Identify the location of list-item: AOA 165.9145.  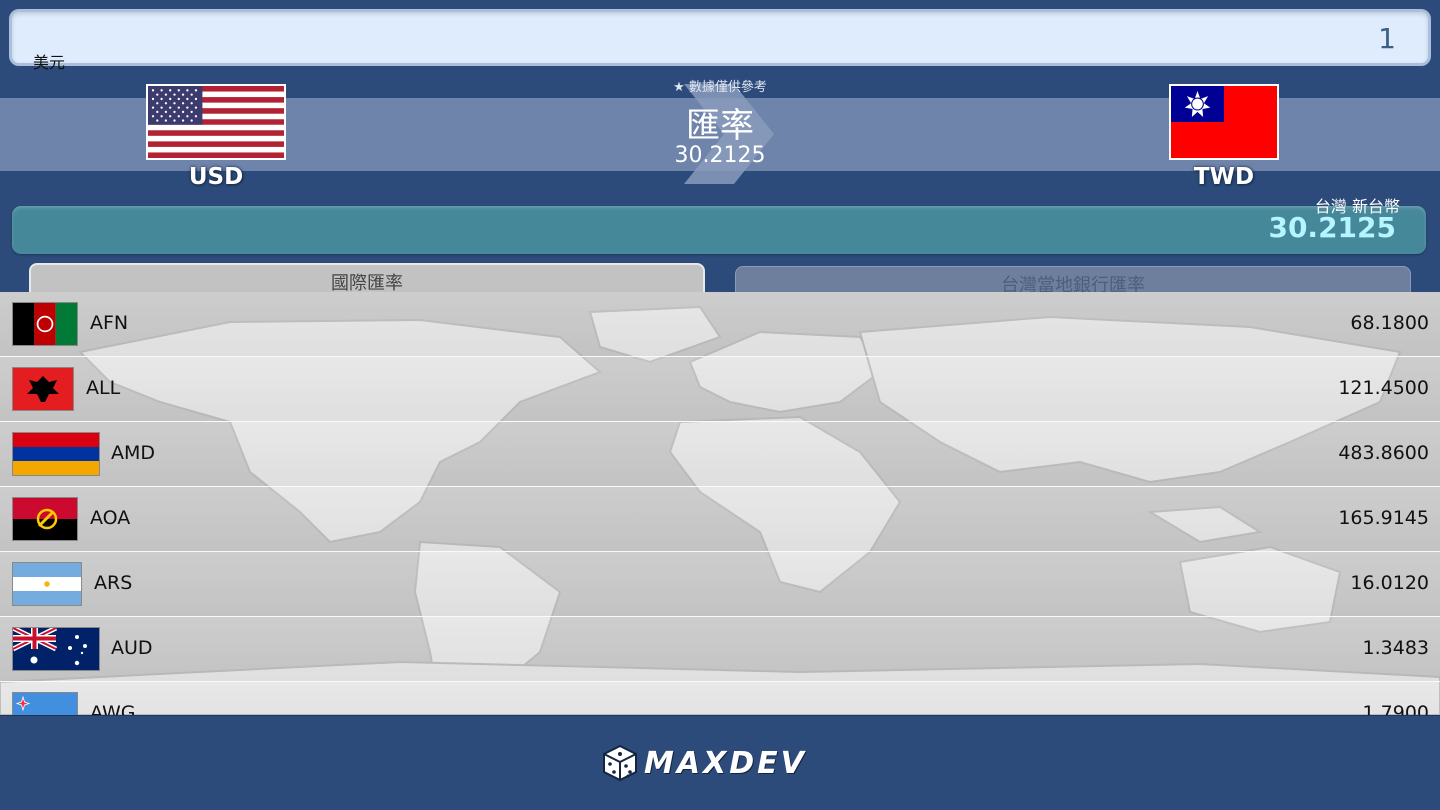
(720, 519).